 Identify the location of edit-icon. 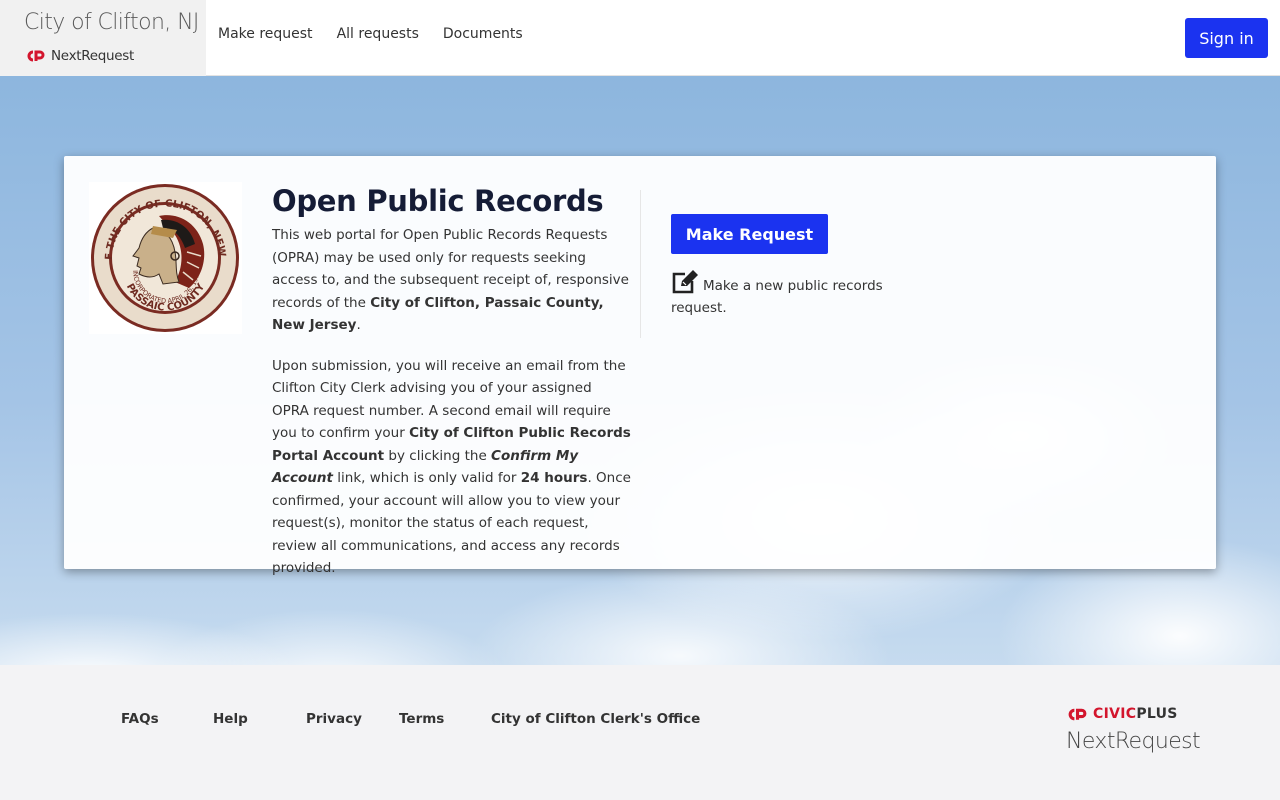
(685, 282).